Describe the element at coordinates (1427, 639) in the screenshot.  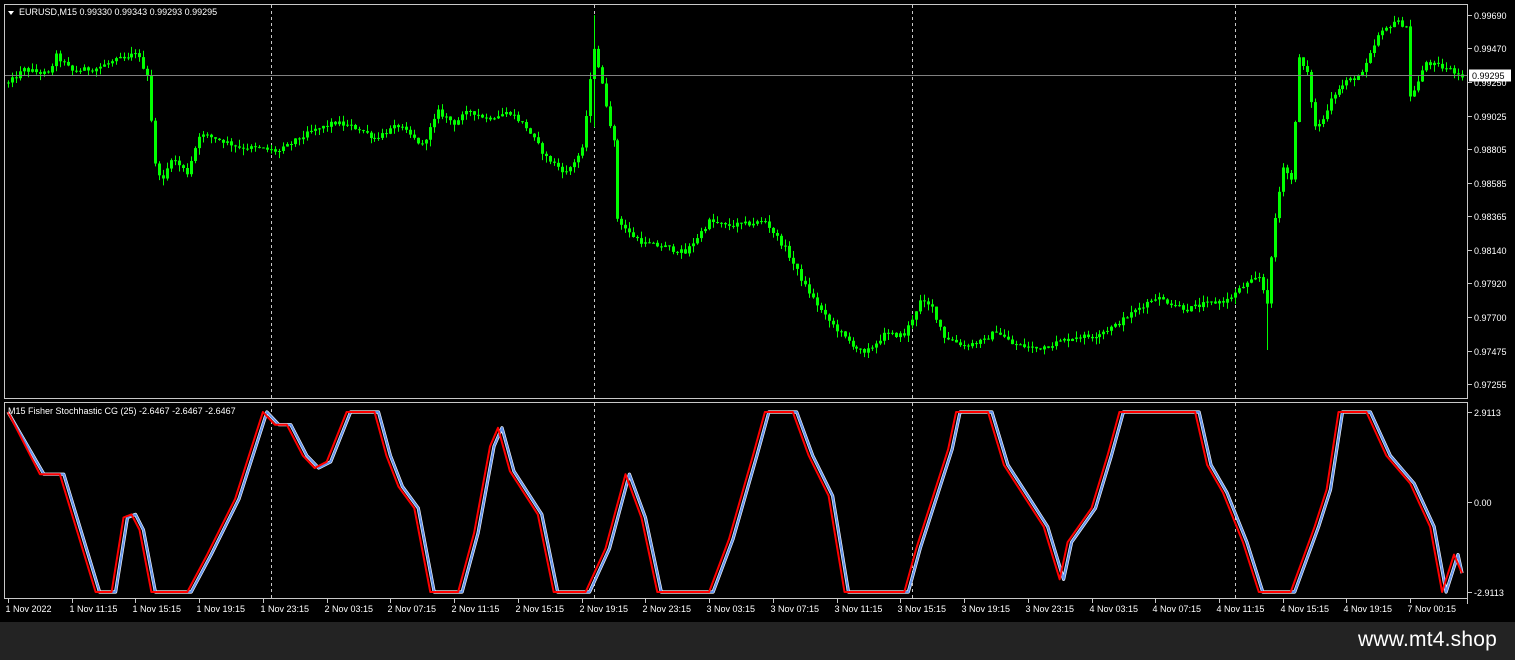
I see `brand-watermark: www.mt4.shop` at that location.